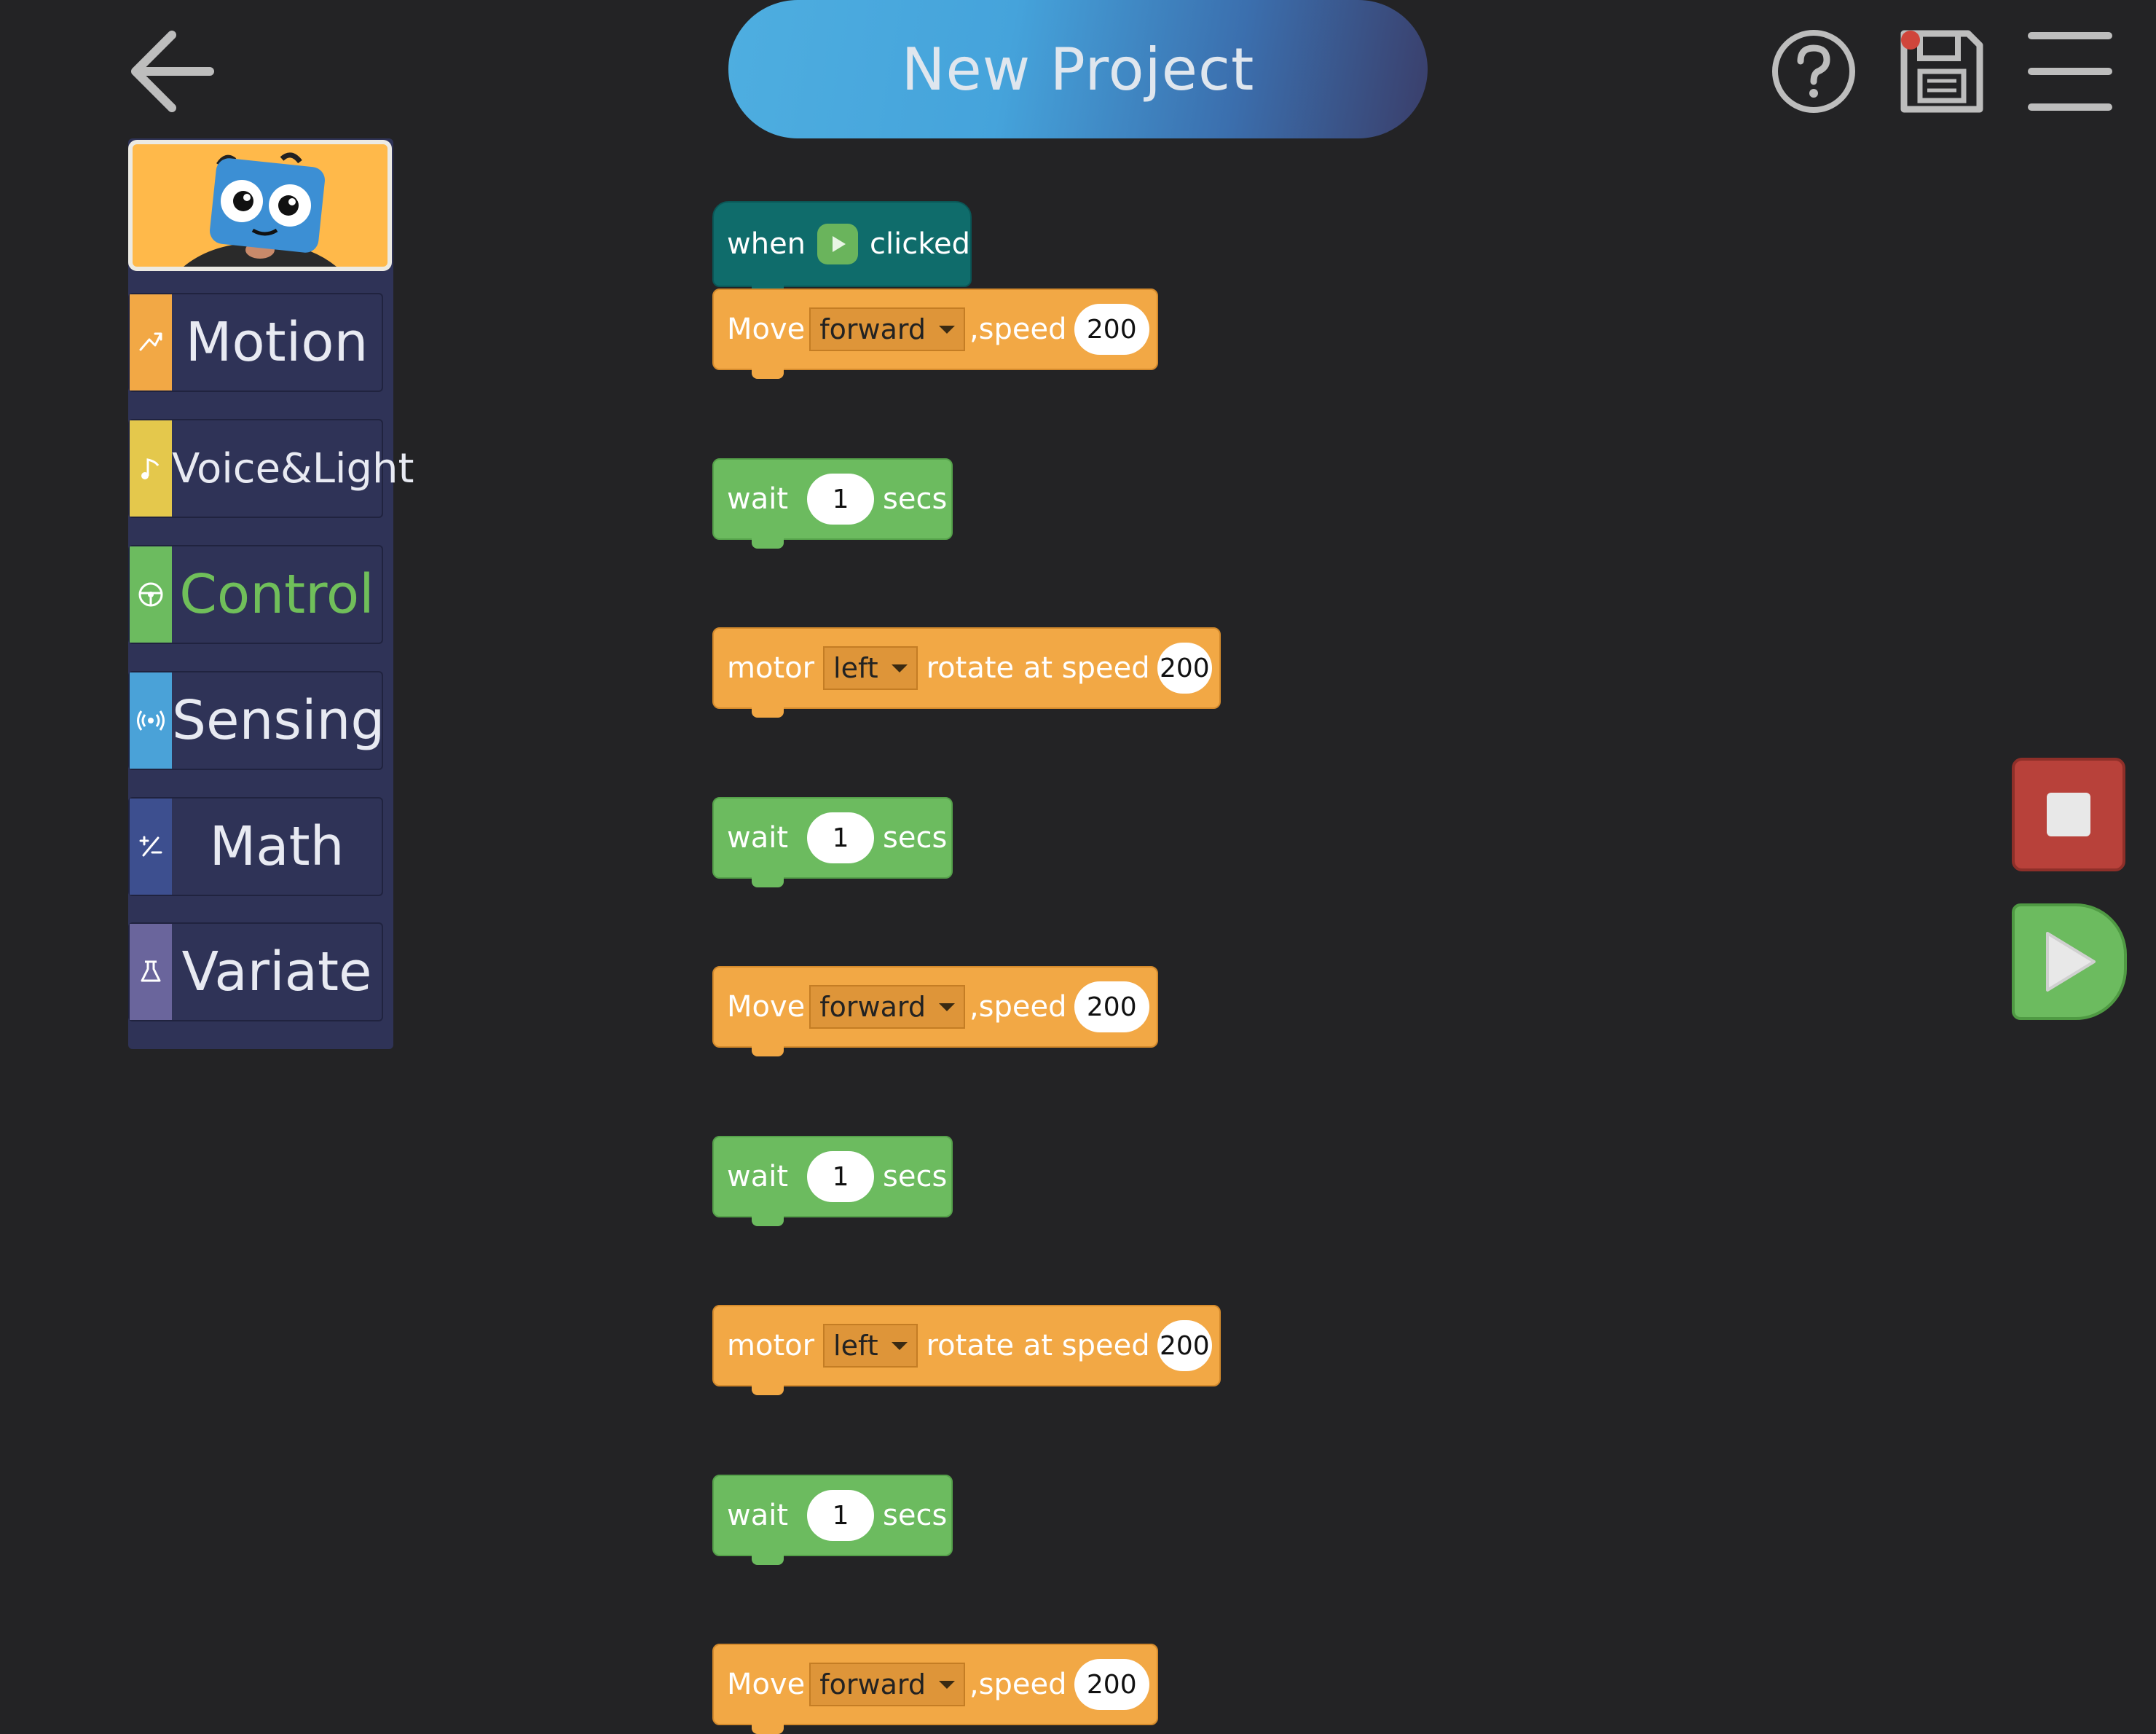  What do you see at coordinates (151, 847) in the screenshot?
I see `math-icon` at bounding box center [151, 847].